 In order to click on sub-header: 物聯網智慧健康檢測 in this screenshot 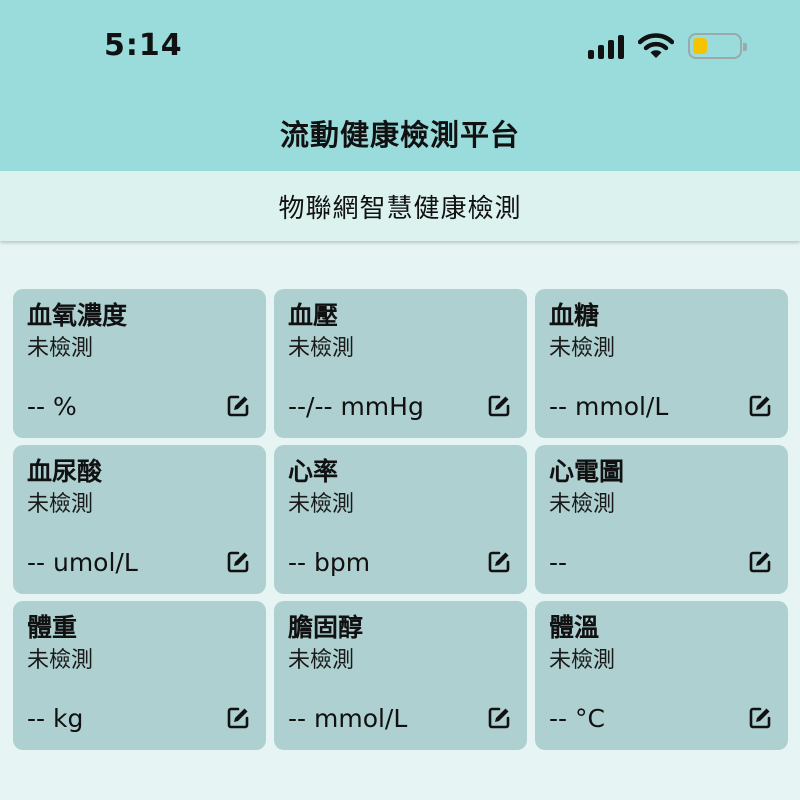, I will do `click(400, 206)`.